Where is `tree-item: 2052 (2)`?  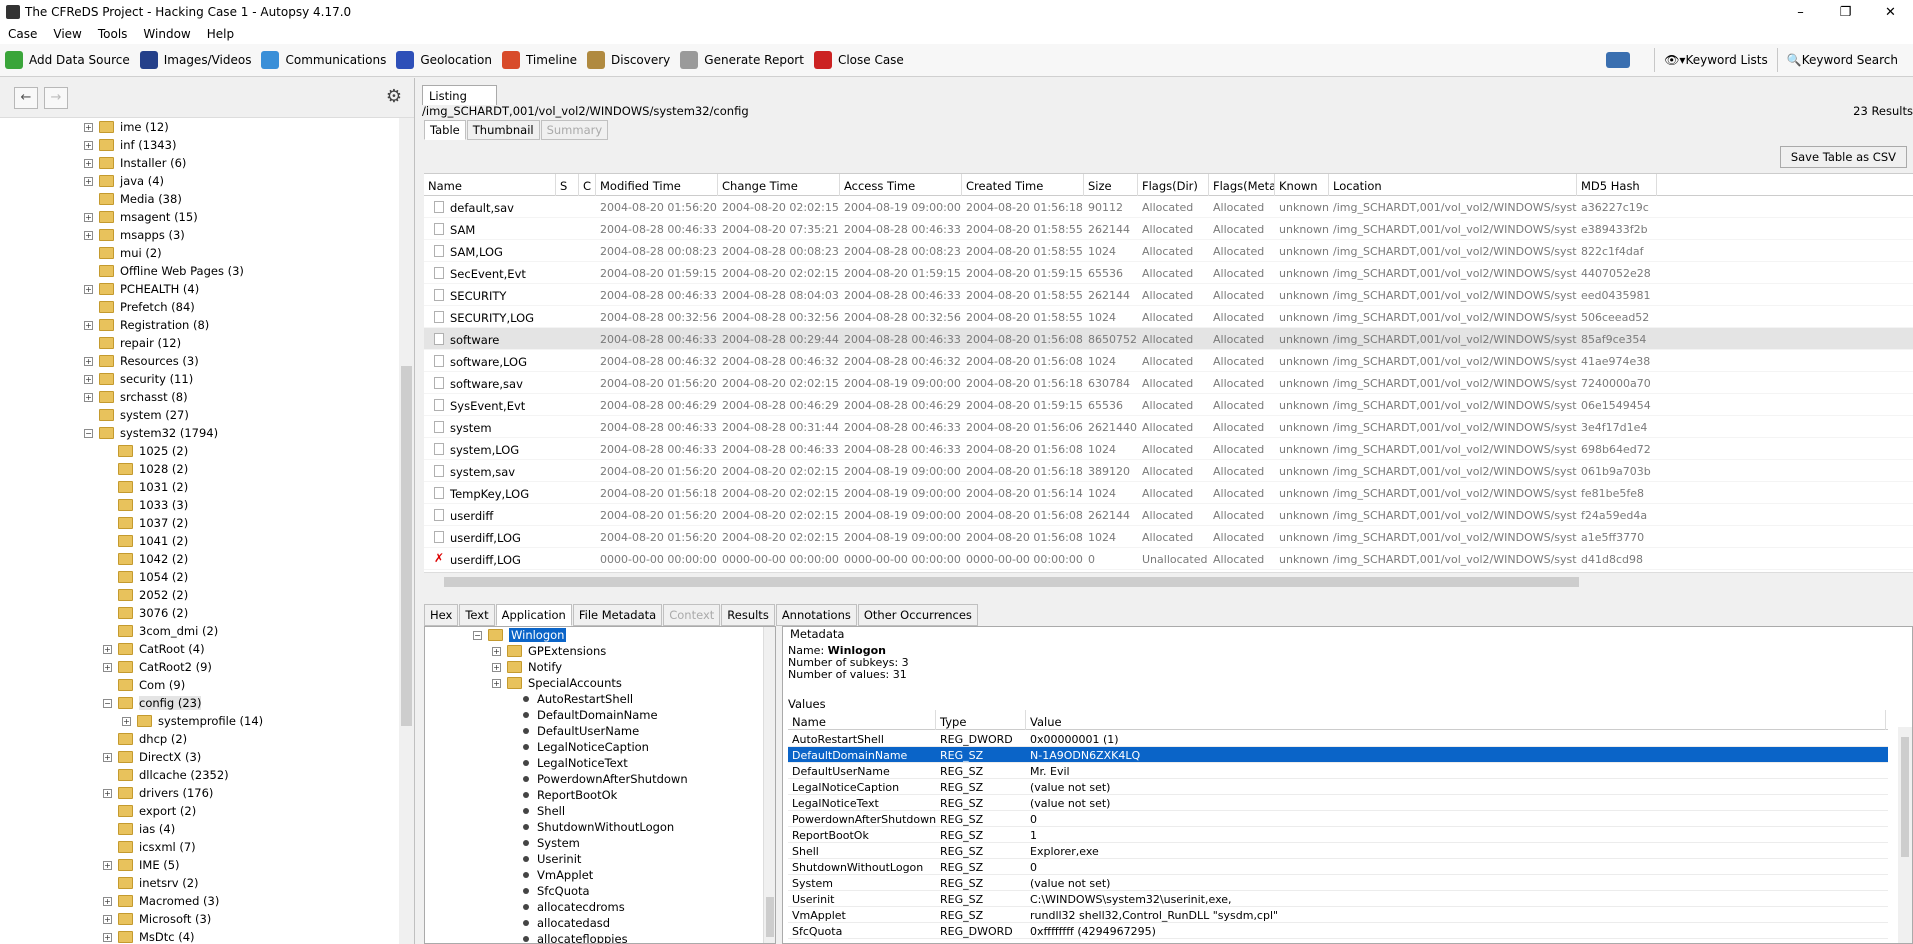
tree-item: 2052 (2) is located at coordinates (145, 595).